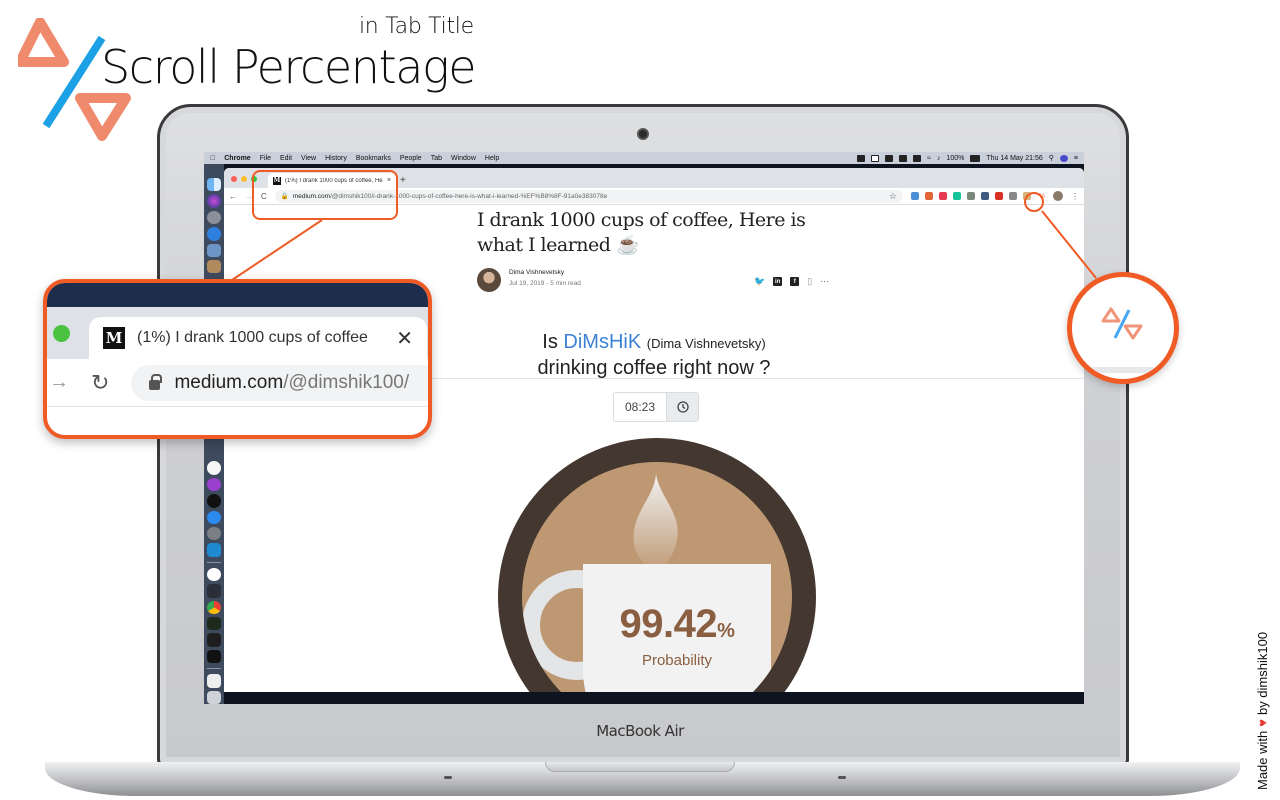  Describe the element at coordinates (643, 134) in the screenshot. I see `webcam-icon` at that location.